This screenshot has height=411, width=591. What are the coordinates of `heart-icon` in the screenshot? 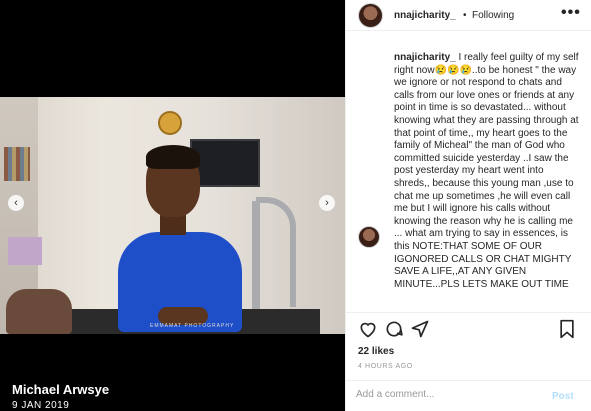 It's located at (368, 331).